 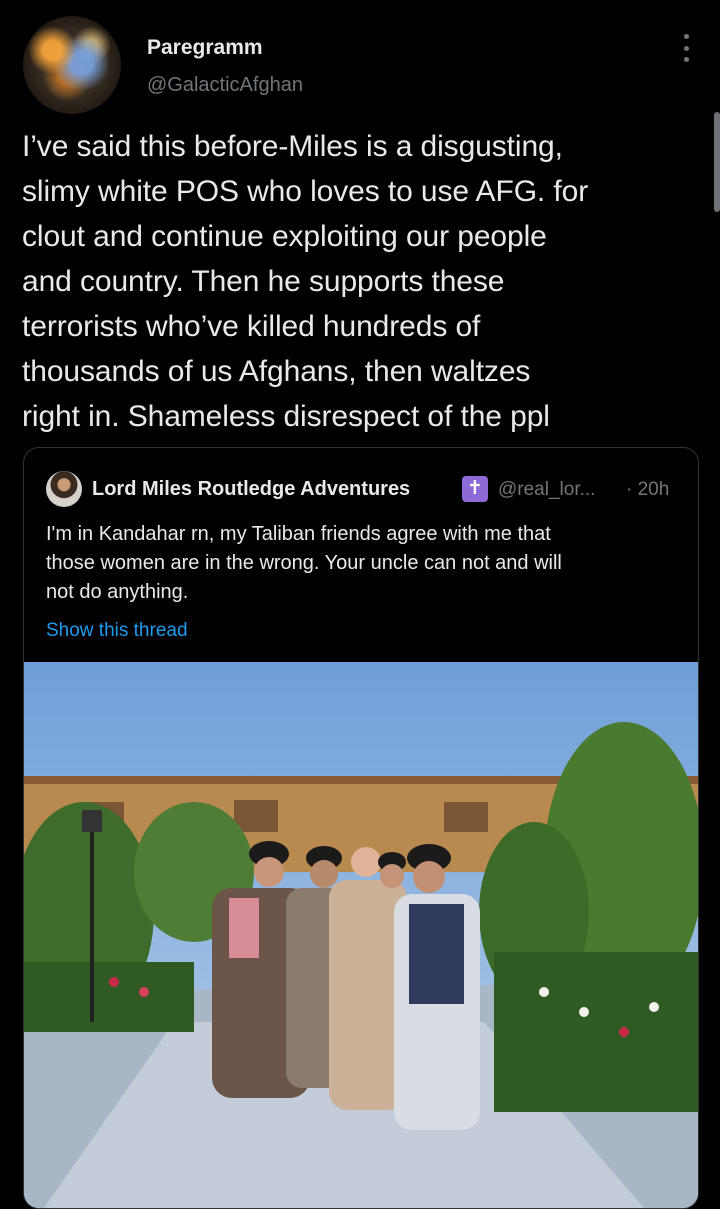 I want to click on quoted-author-avatar, so click(x=64, y=489).